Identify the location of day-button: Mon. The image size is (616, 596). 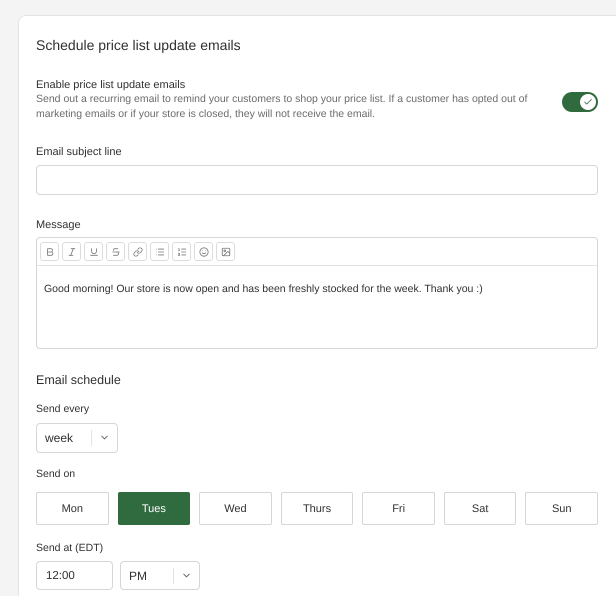
(72, 509).